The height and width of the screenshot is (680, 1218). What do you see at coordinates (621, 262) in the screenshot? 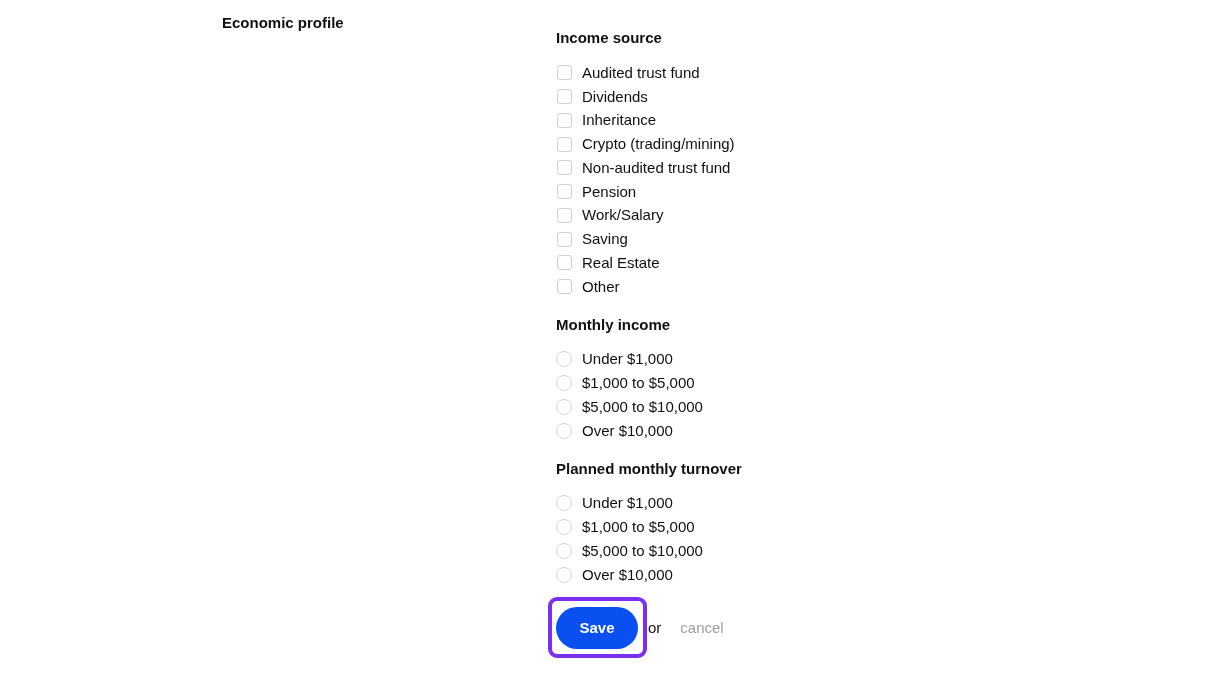
I see `option-label: Real Estate` at bounding box center [621, 262].